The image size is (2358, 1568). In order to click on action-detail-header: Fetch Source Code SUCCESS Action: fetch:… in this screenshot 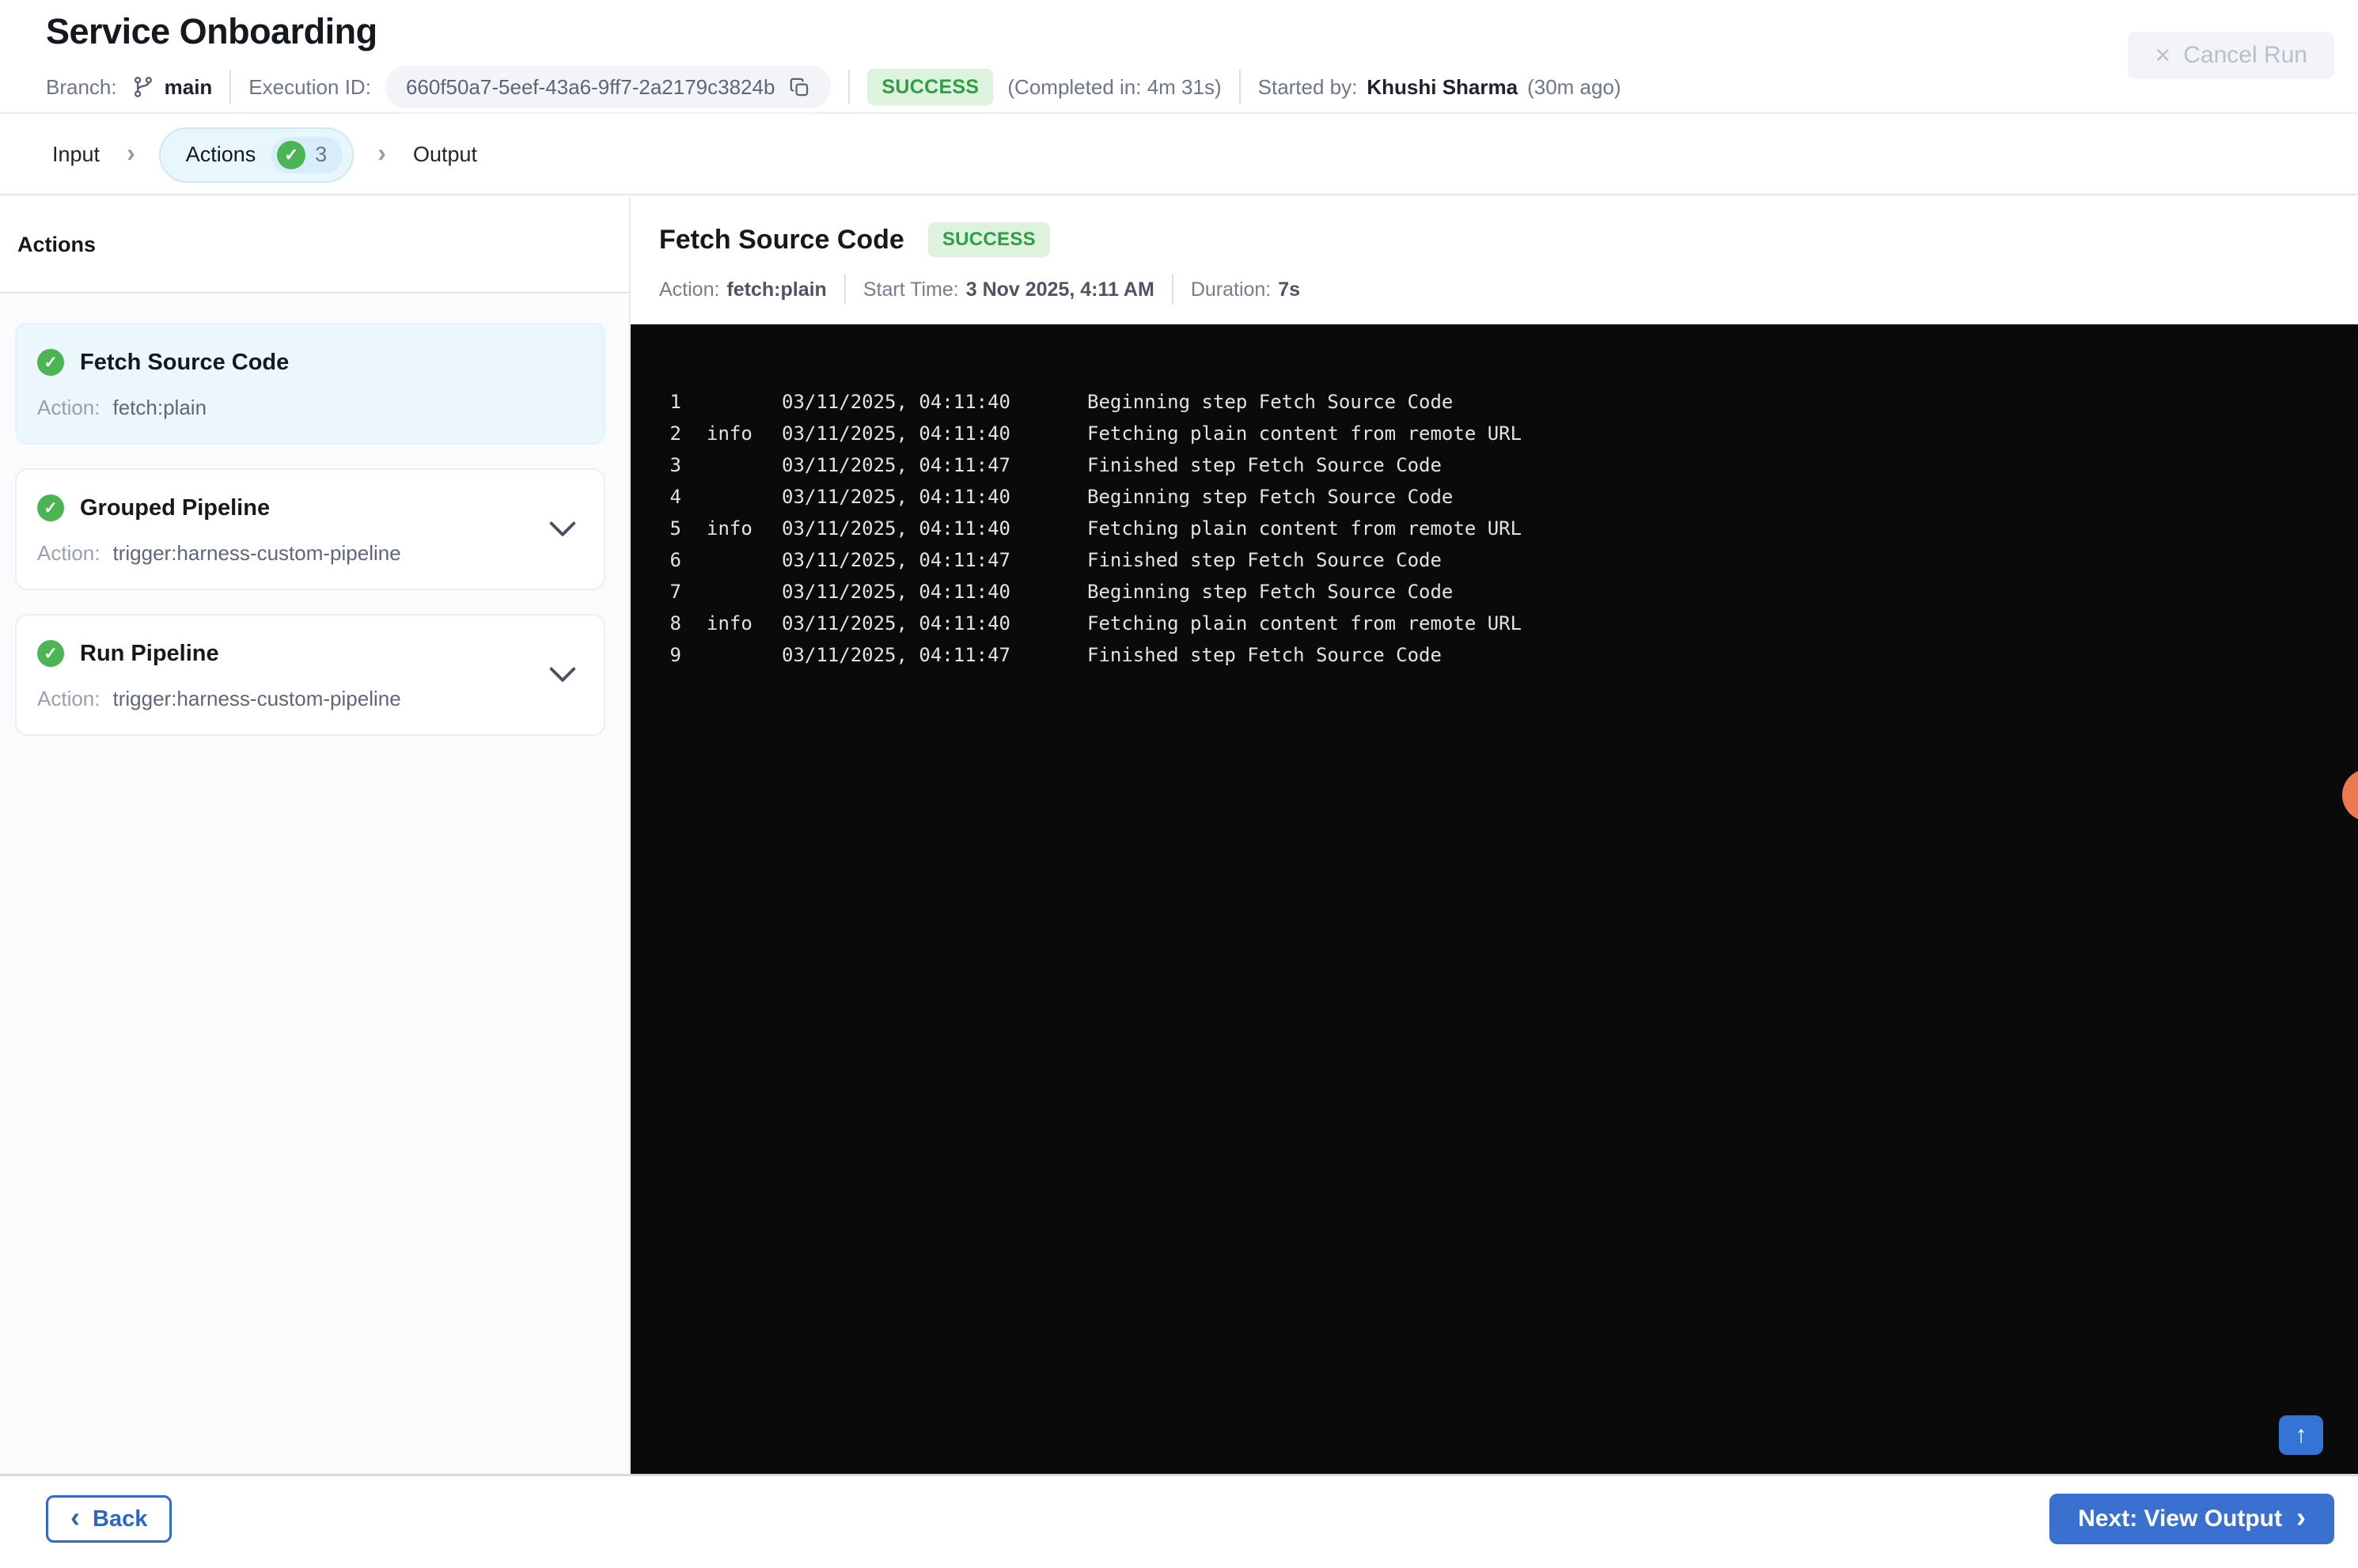, I will do `click(1495, 260)`.